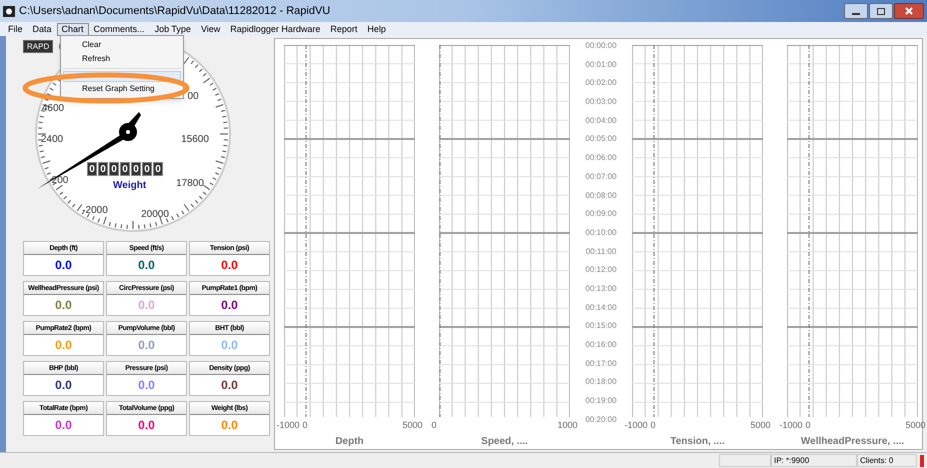 This screenshot has width=927, height=468. I want to click on gauge-scale-label: 200, so click(60, 180).